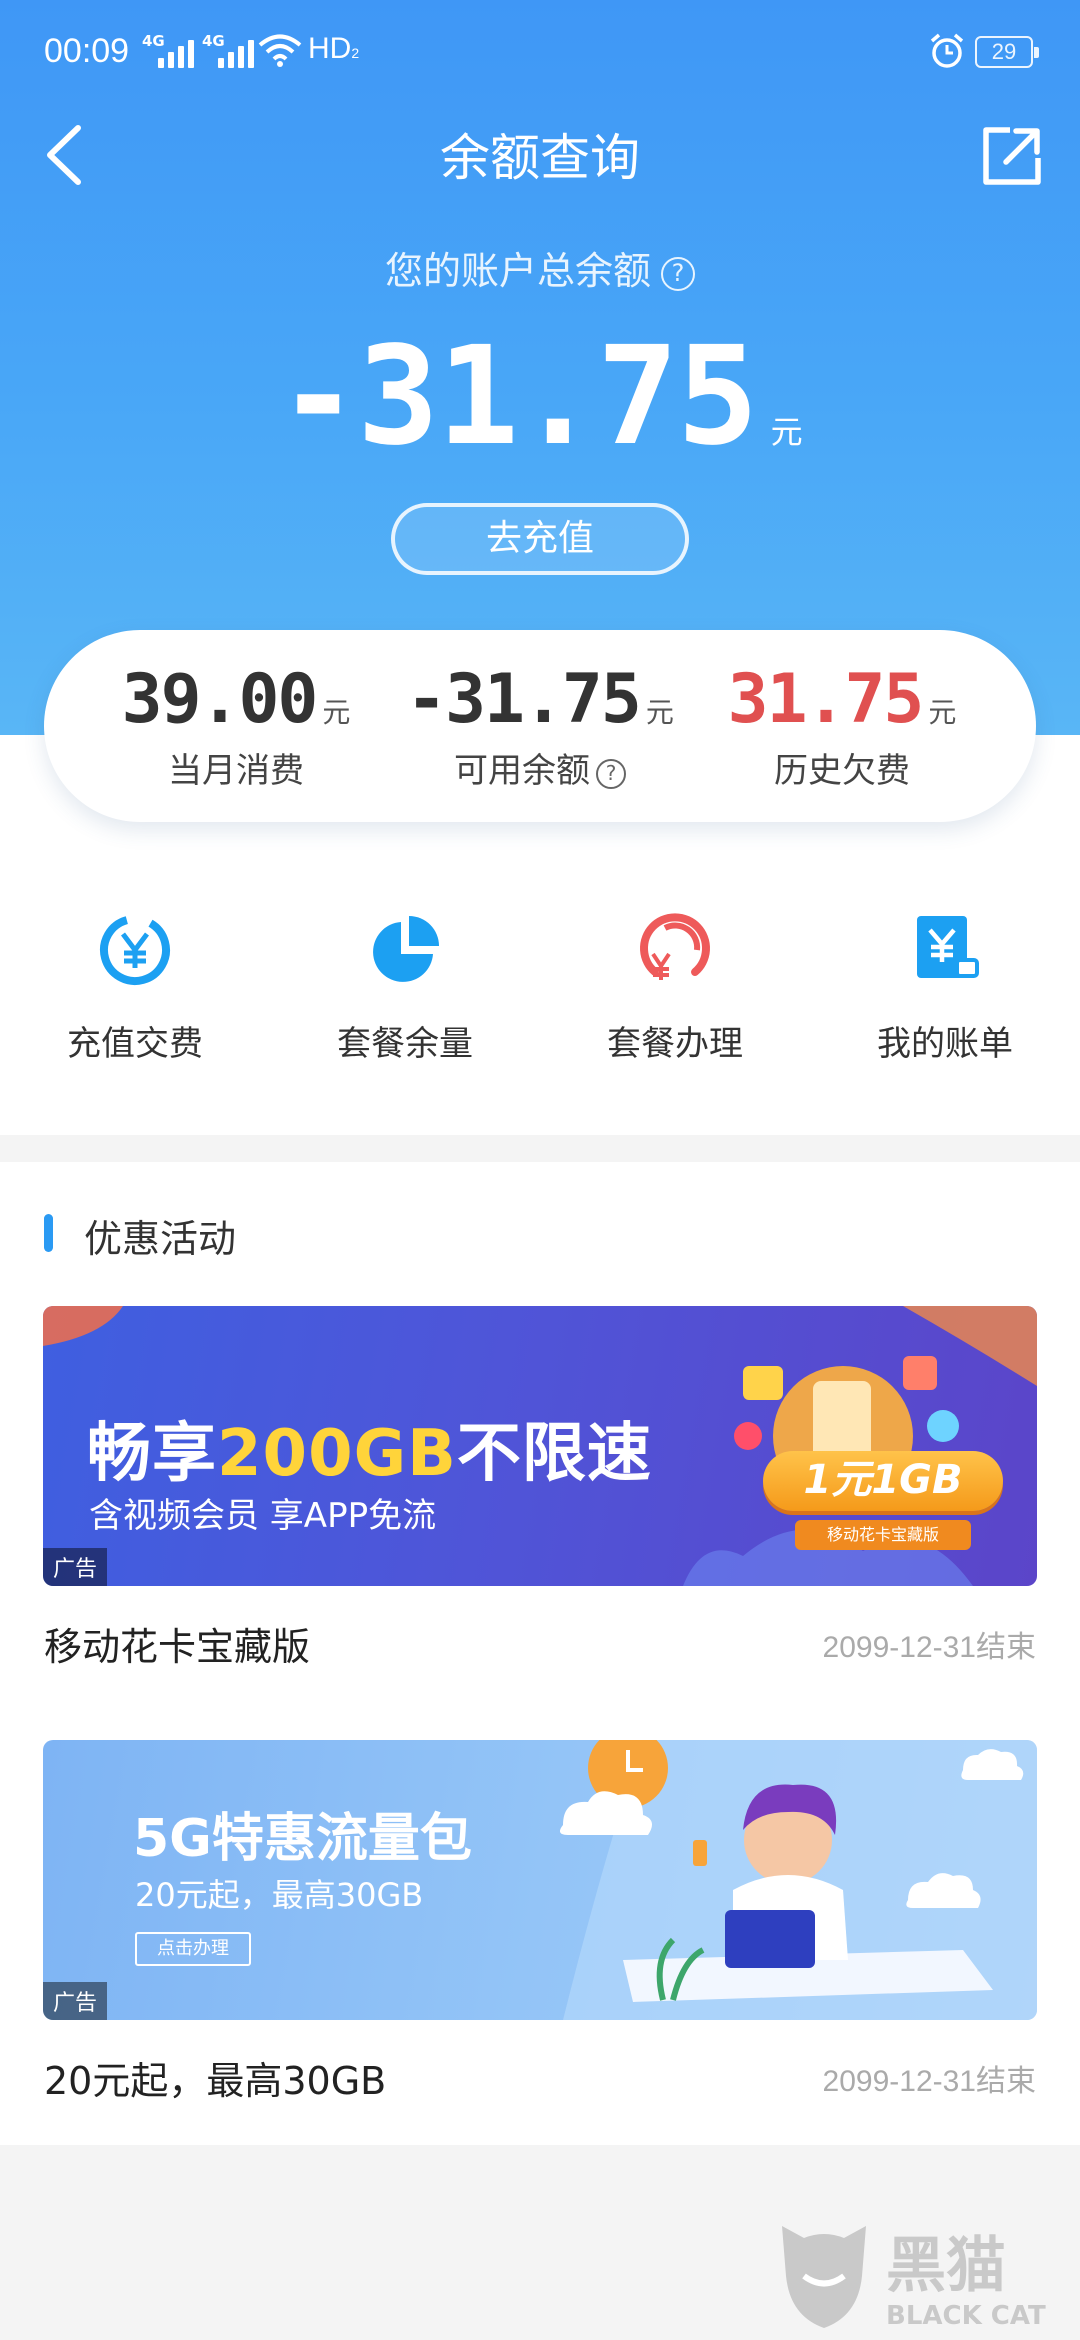  I want to click on section-title: 优惠活动, so click(160, 1239).